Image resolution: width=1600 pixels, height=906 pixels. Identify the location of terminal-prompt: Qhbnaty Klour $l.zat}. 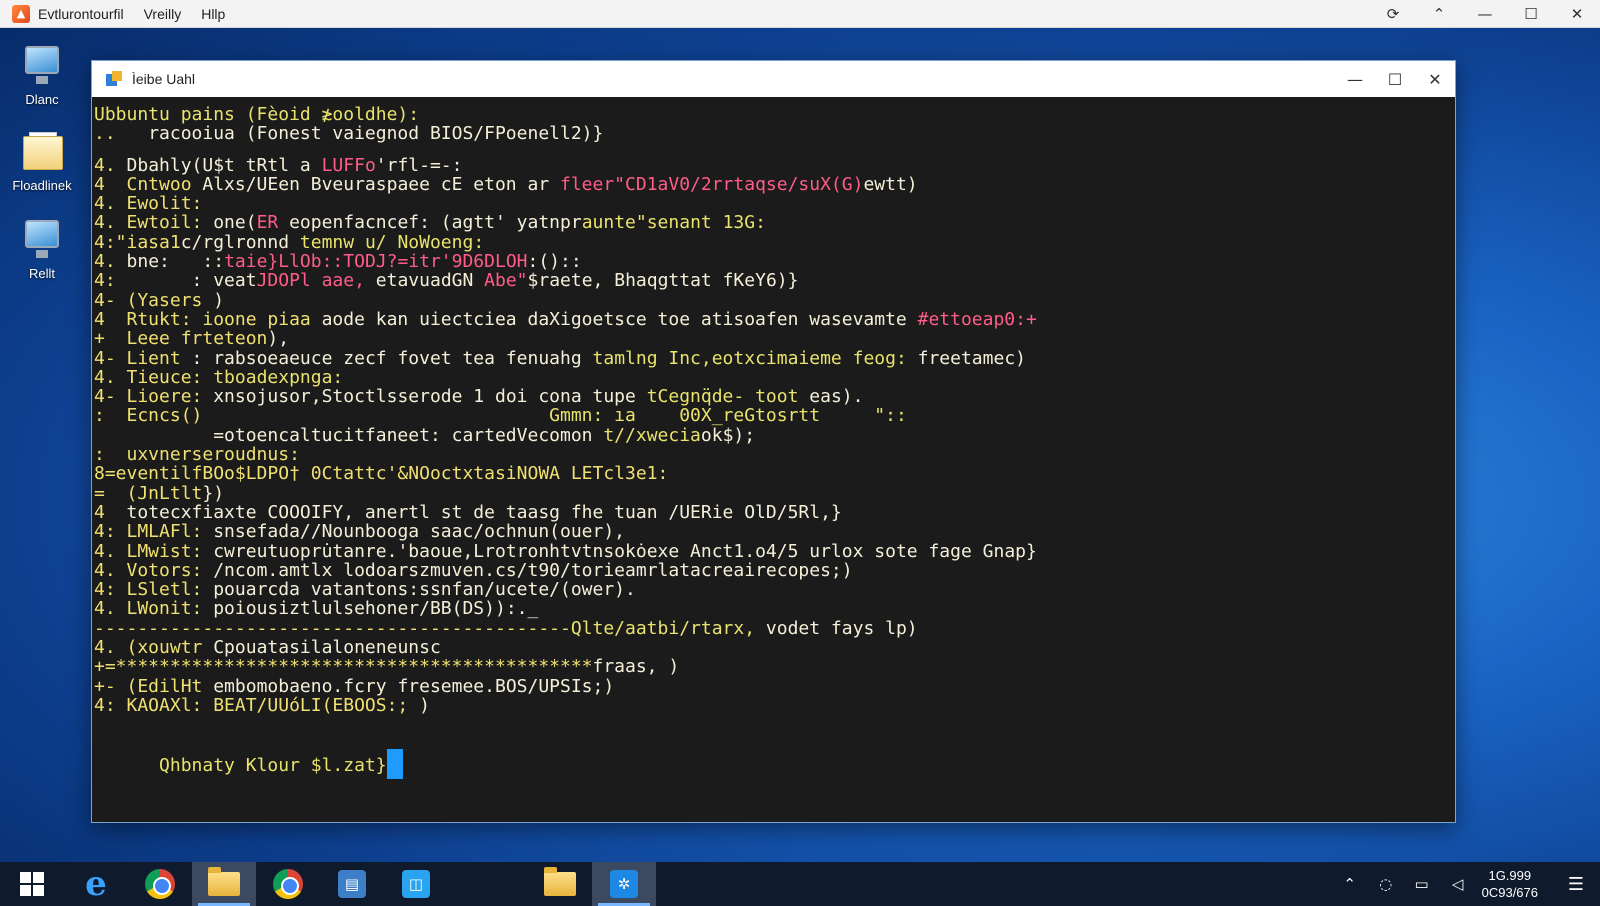
(273, 765).